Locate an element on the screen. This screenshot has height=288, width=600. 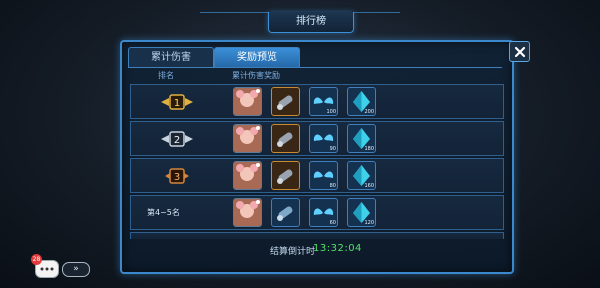
item-count: 90 is located at coordinates (332, 149).